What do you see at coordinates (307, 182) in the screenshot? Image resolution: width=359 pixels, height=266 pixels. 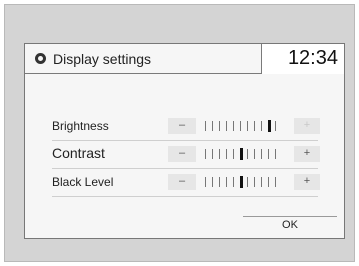 I see `black-level-increase-button: +` at bounding box center [307, 182].